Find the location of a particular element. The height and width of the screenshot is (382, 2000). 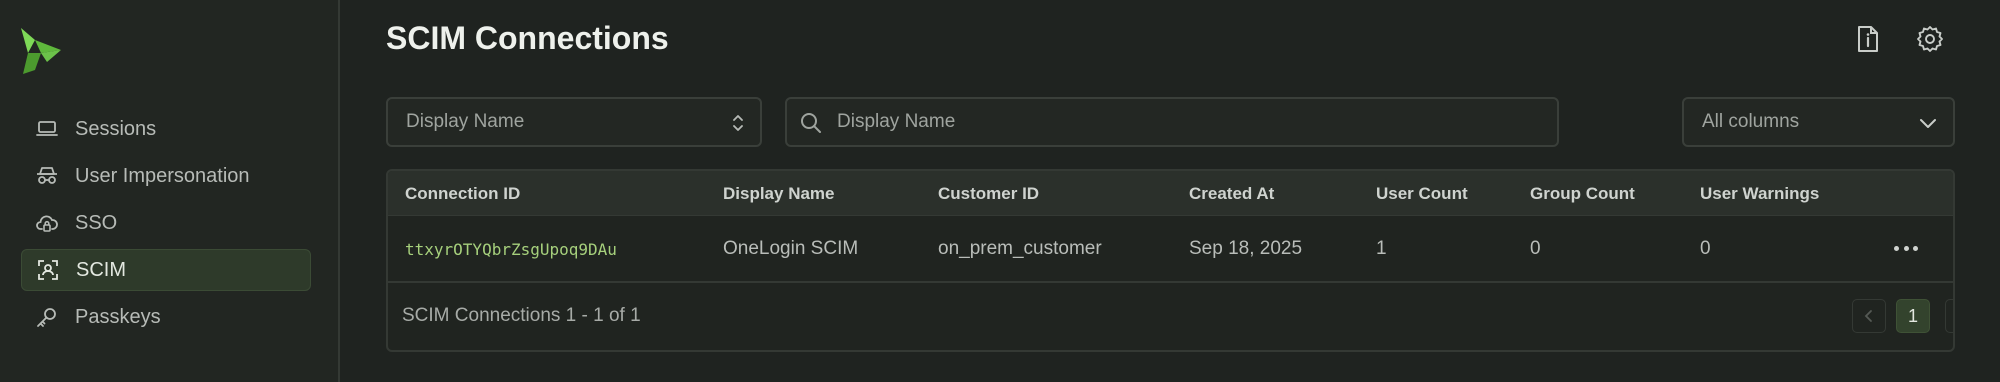

column-header: Created At is located at coordinates (1231, 194).